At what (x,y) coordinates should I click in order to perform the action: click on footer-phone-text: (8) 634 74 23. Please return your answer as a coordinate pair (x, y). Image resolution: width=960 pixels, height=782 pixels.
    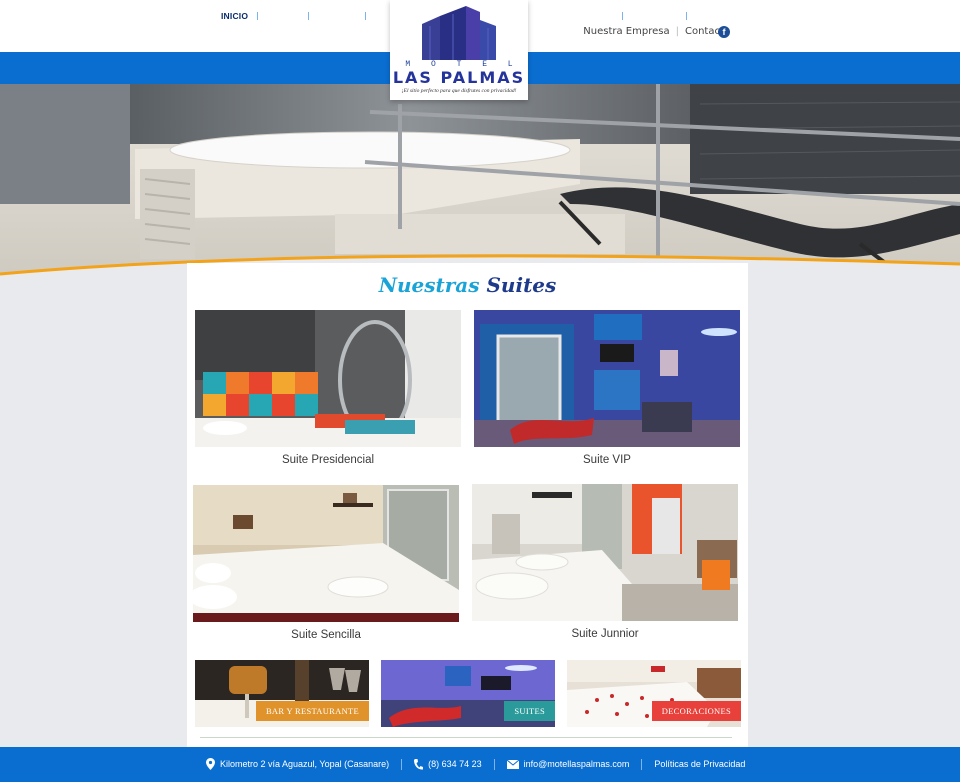
    Looking at the image, I should click on (455, 764).